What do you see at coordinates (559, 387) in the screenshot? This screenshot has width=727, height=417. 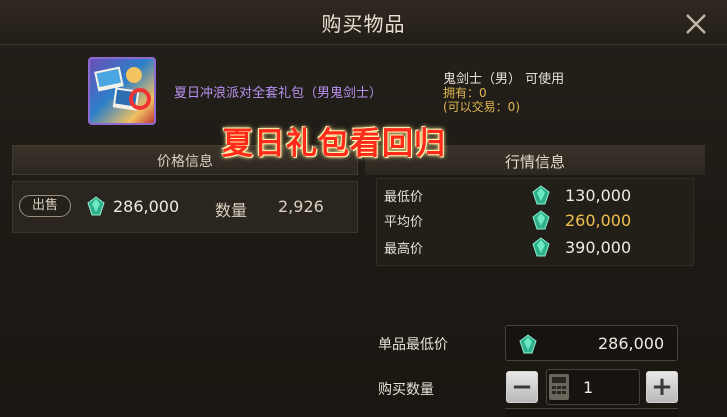 I see `calculator-icon` at bounding box center [559, 387].